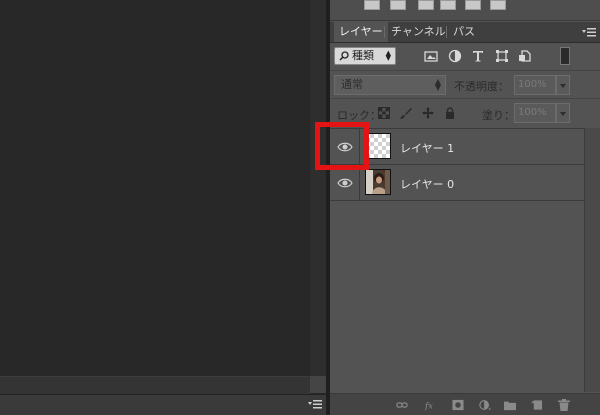 The image size is (600, 415). What do you see at coordinates (344, 56) in the screenshot?
I see `search-icon` at bounding box center [344, 56].